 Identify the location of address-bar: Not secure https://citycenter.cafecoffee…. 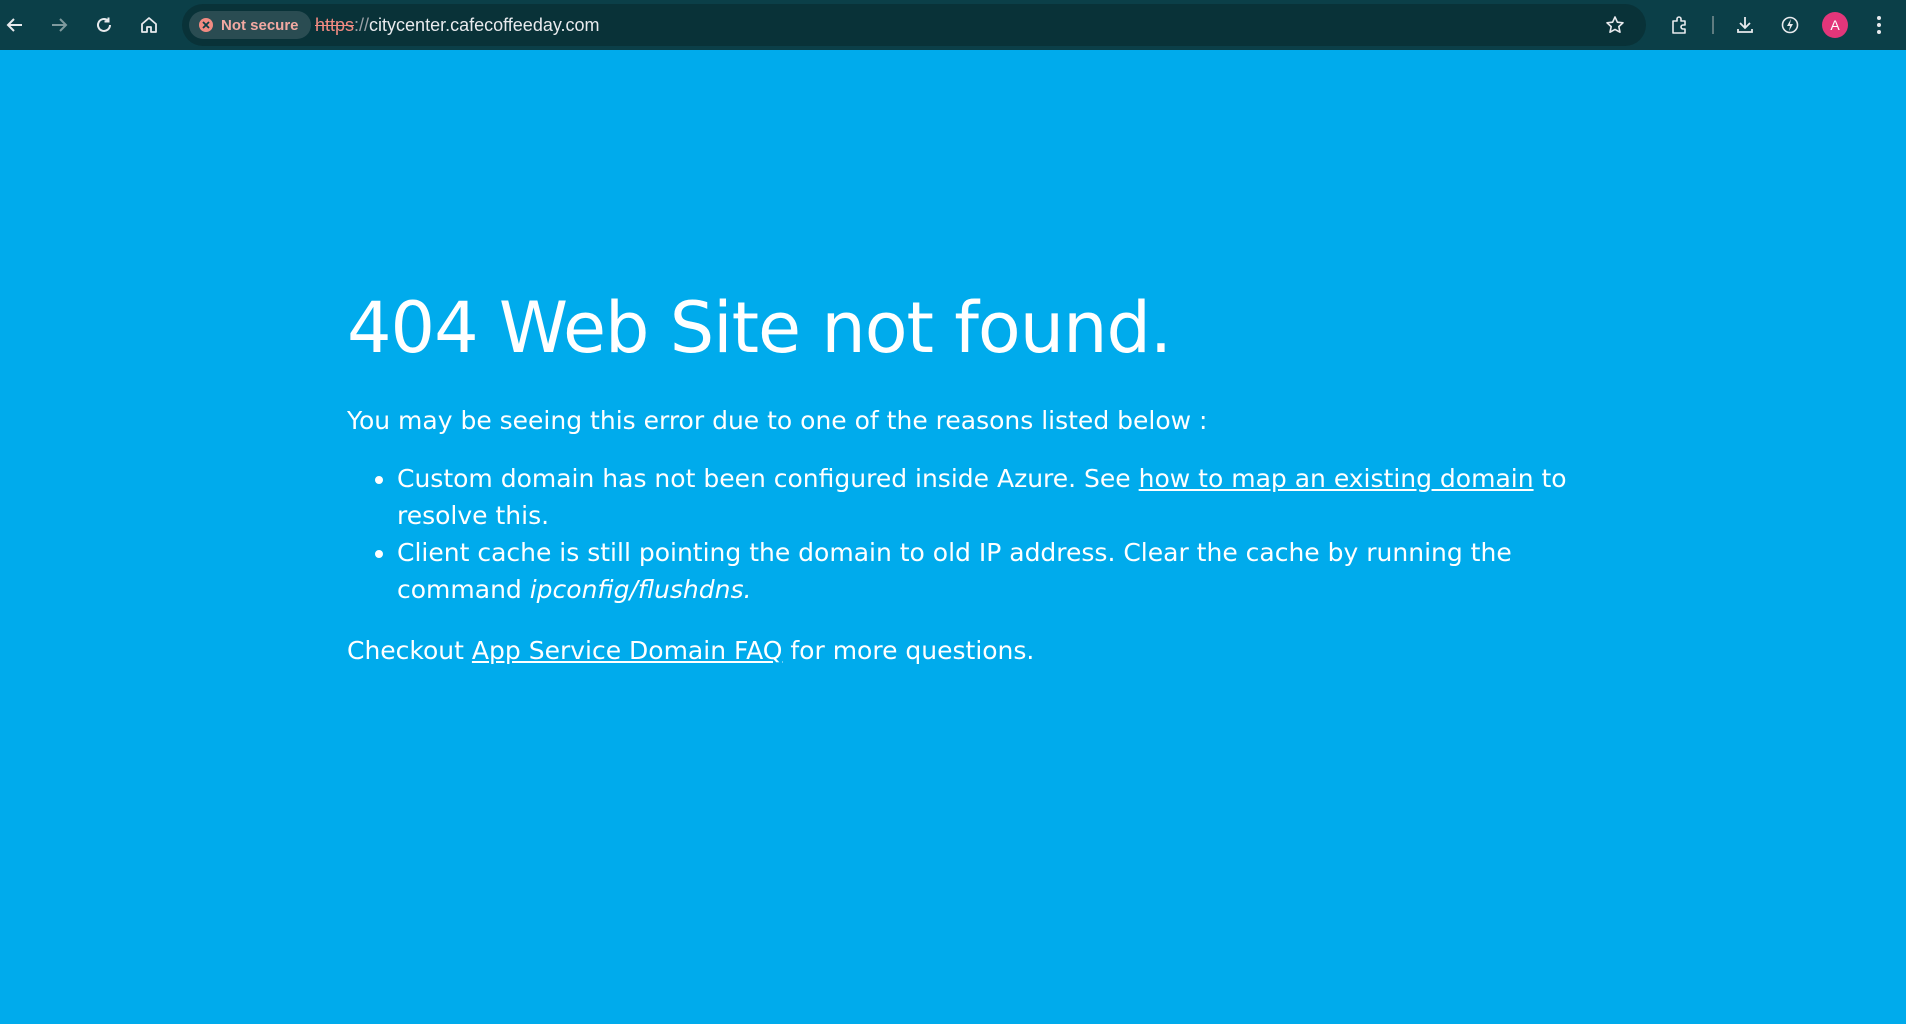
(914, 25).